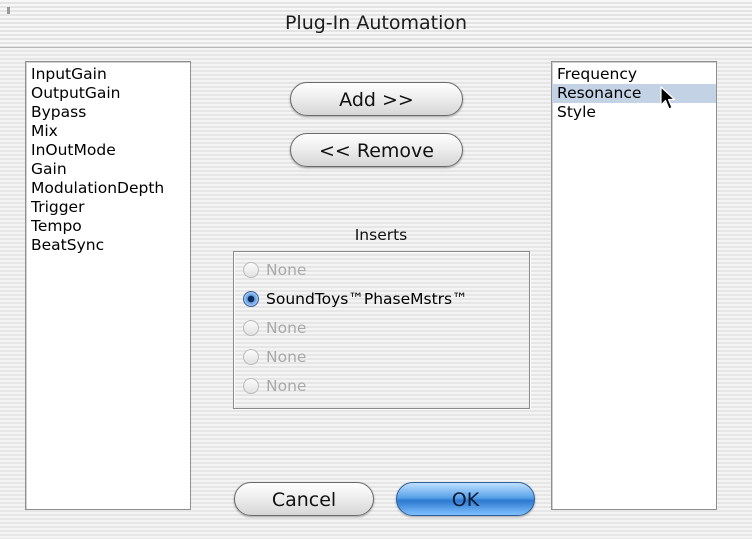 This screenshot has width=752, height=539. What do you see at coordinates (108, 74) in the screenshot?
I see `list-item-inputgain: InputGain` at bounding box center [108, 74].